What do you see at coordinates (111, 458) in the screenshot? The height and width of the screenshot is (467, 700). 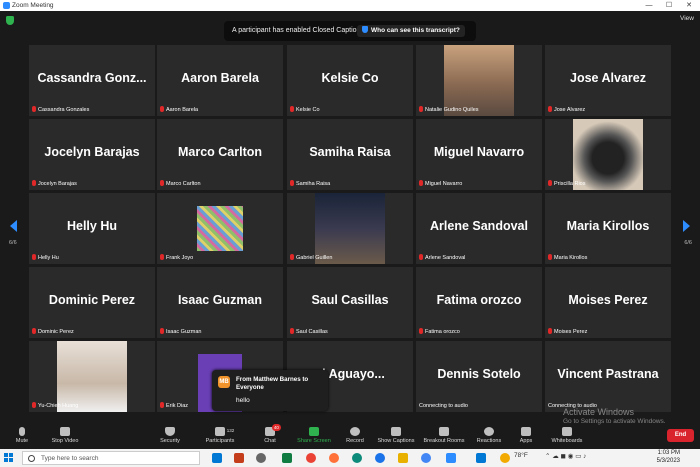 I see `taskbar-search-input: Type here to search` at bounding box center [111, 458].